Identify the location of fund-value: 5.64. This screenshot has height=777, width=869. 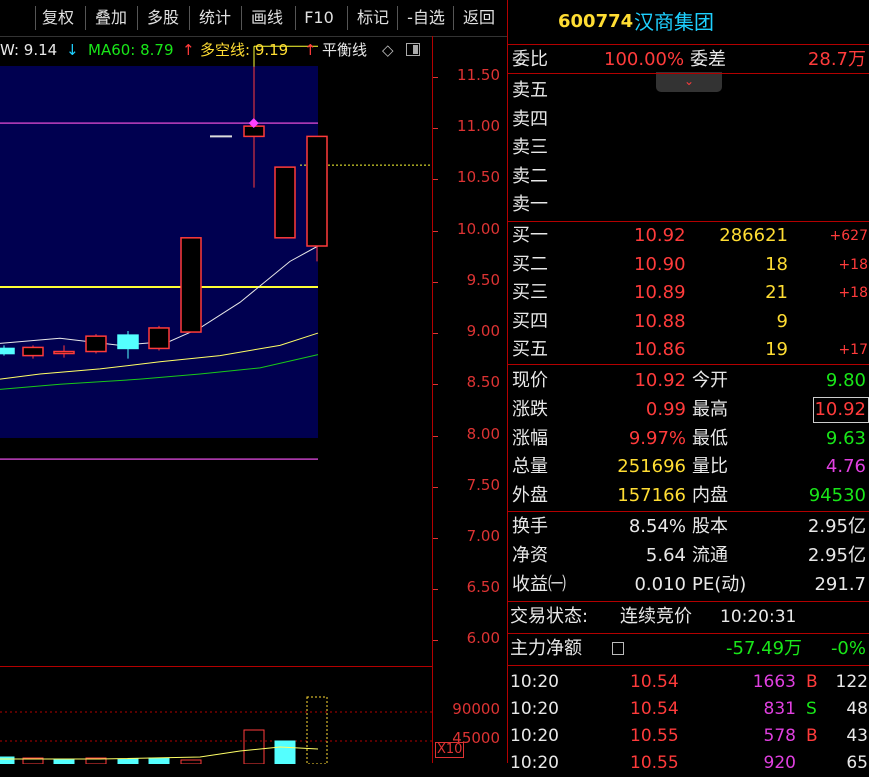
(665, 555).